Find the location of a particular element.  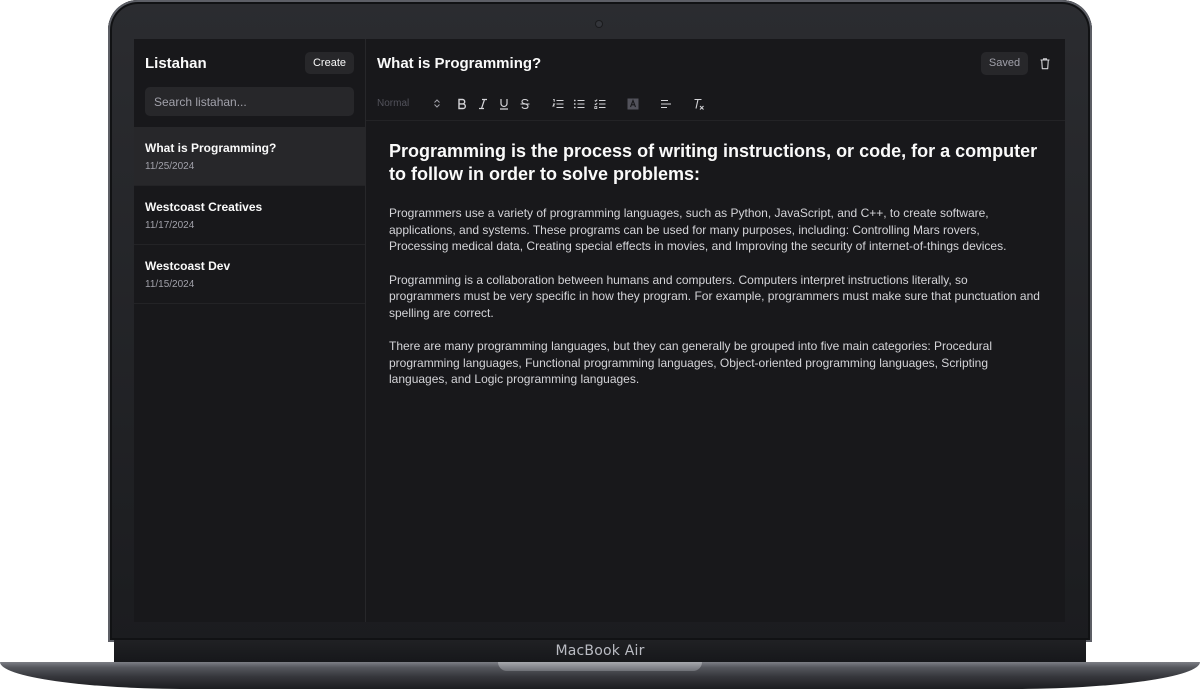

align-icon is located at coordinates (666, 104).